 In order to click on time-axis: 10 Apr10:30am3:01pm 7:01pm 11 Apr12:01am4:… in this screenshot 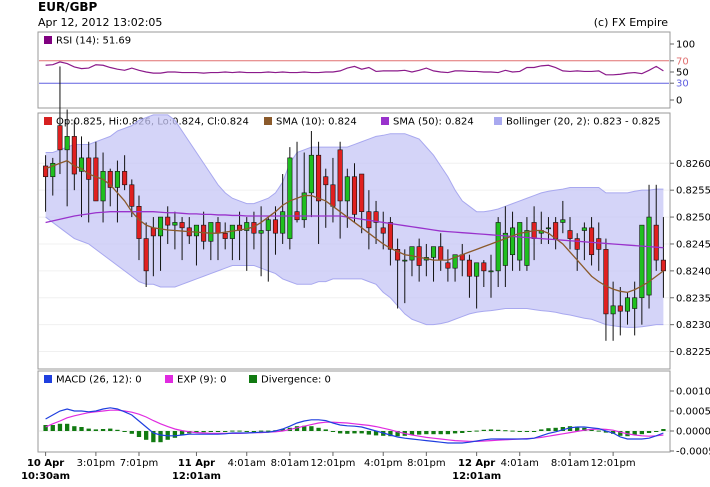, I will do `click(328, 467)`.